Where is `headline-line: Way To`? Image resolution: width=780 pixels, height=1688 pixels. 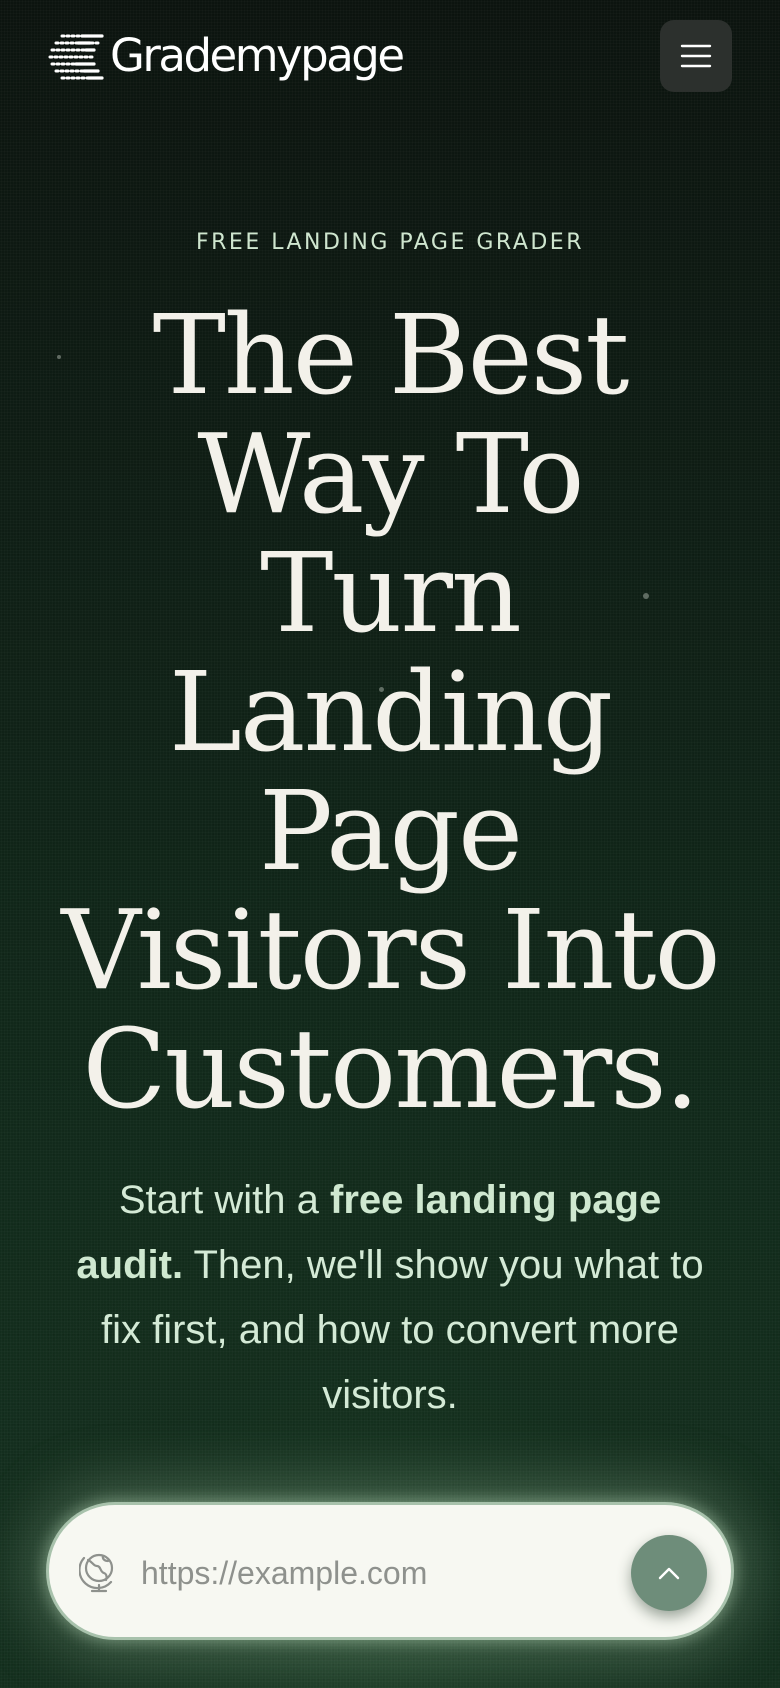 headline-line: Way To is located at coordinates (390, 474).